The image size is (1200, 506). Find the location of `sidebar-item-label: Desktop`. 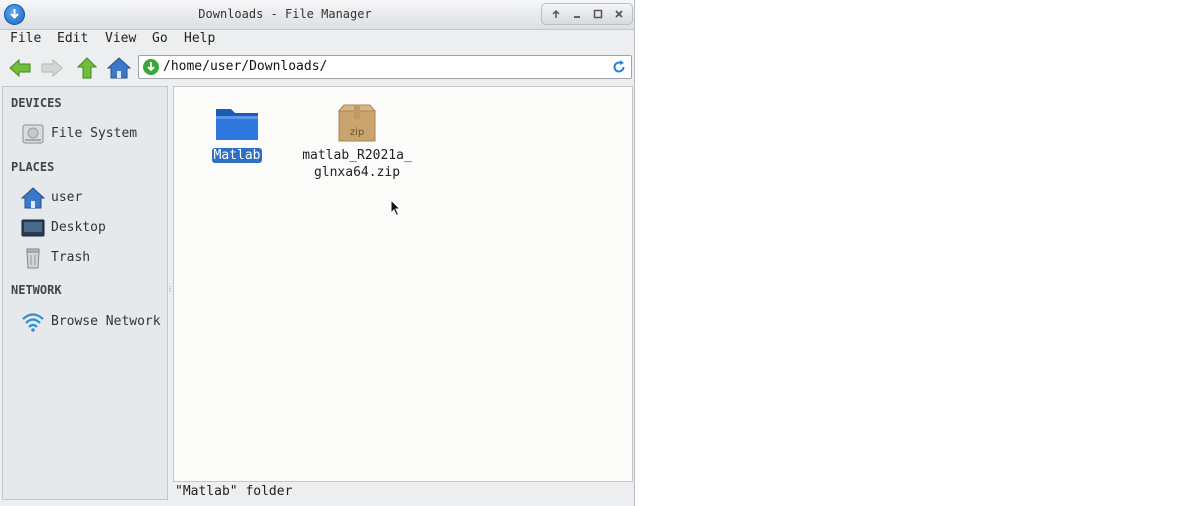

sidebar-item-label: Desktop is located at coordinates (78, 227).